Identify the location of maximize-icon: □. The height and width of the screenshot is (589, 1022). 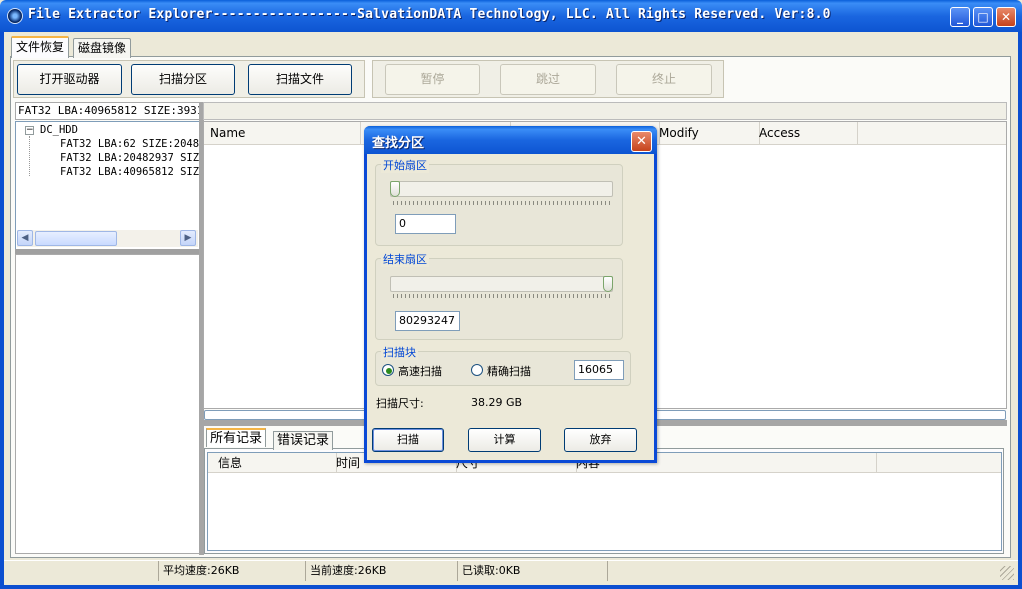
(983, 17).